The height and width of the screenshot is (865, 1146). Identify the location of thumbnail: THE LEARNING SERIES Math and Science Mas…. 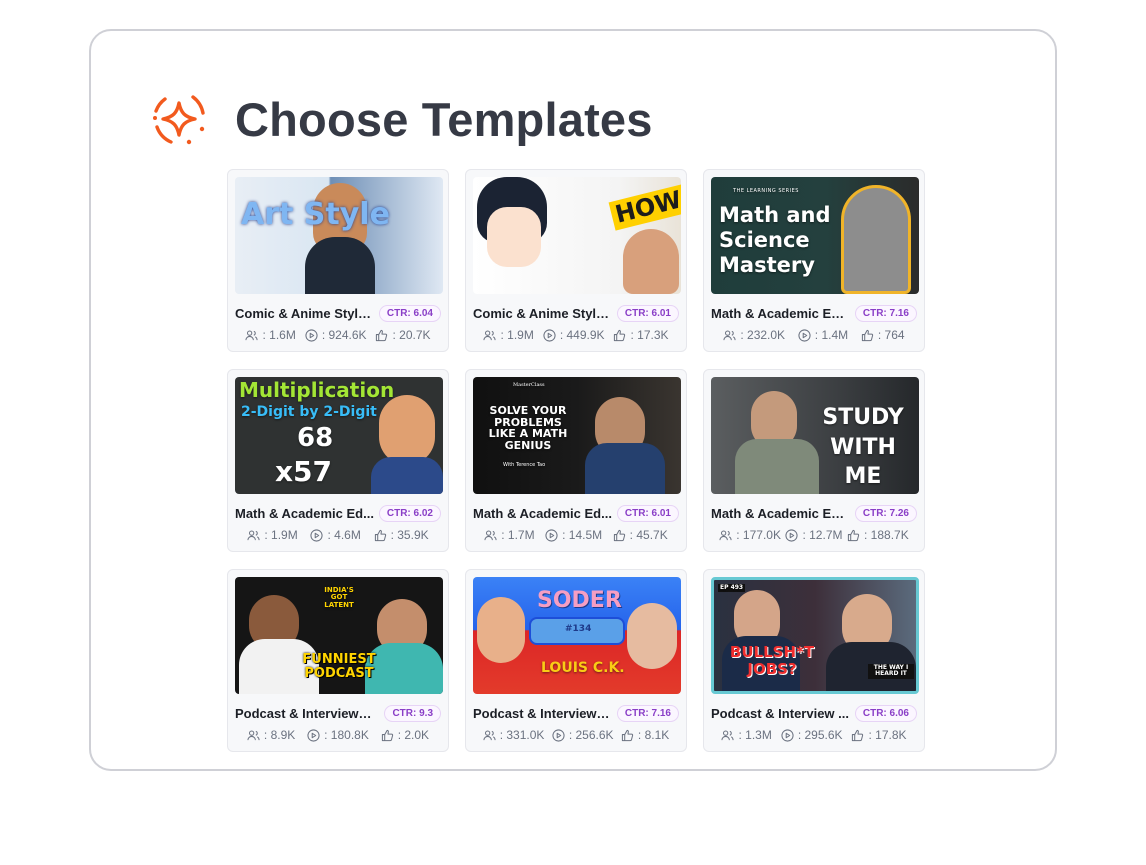
(815, 235).